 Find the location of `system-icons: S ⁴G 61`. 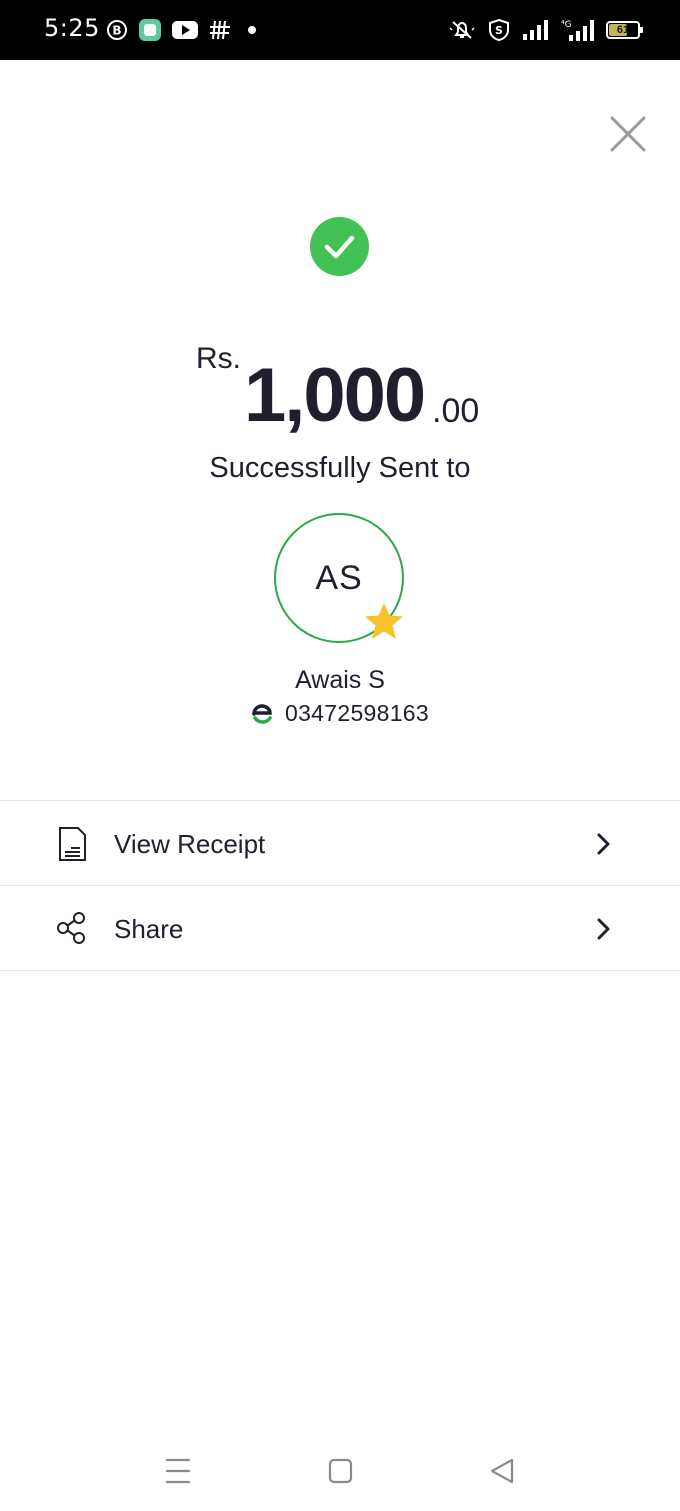

system-icons: S ⁴G 61 is located at coordinates (545, 30).